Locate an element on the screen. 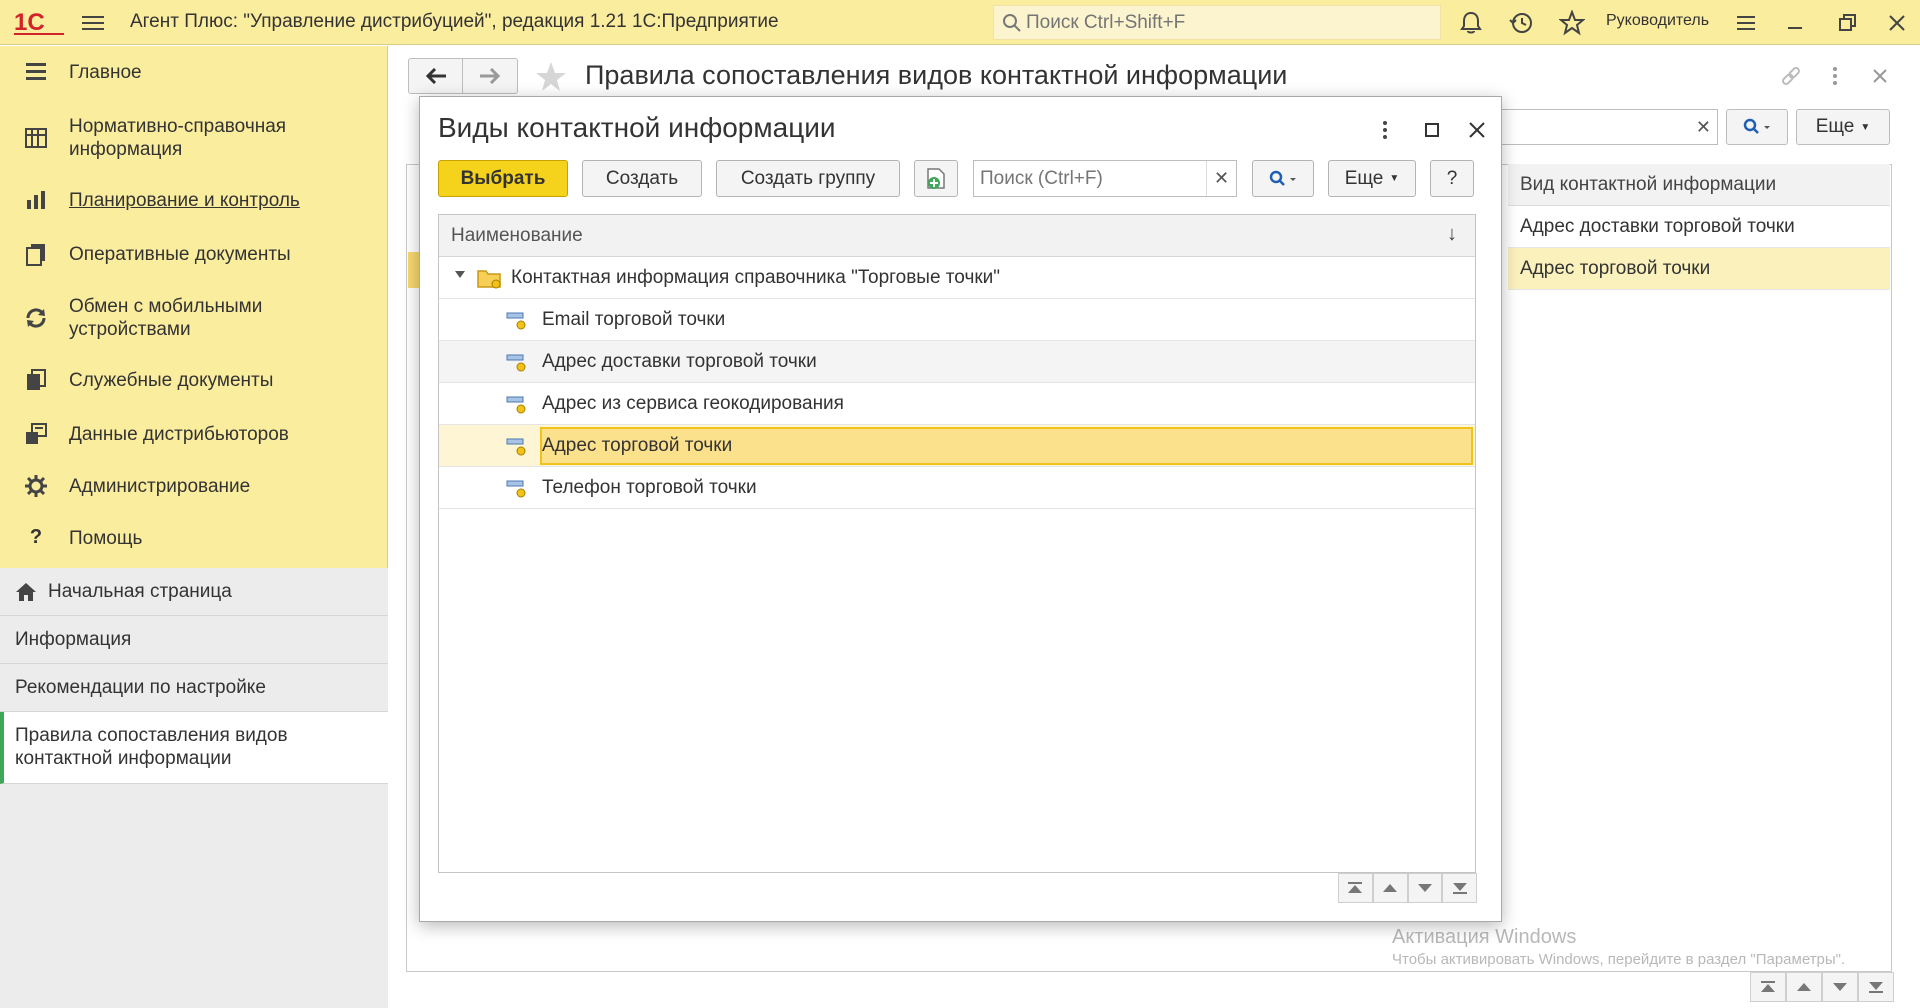 The image size is (1920, 1008). rules-column-header: Вид контактной информации is located at coordinates (1699, 185).